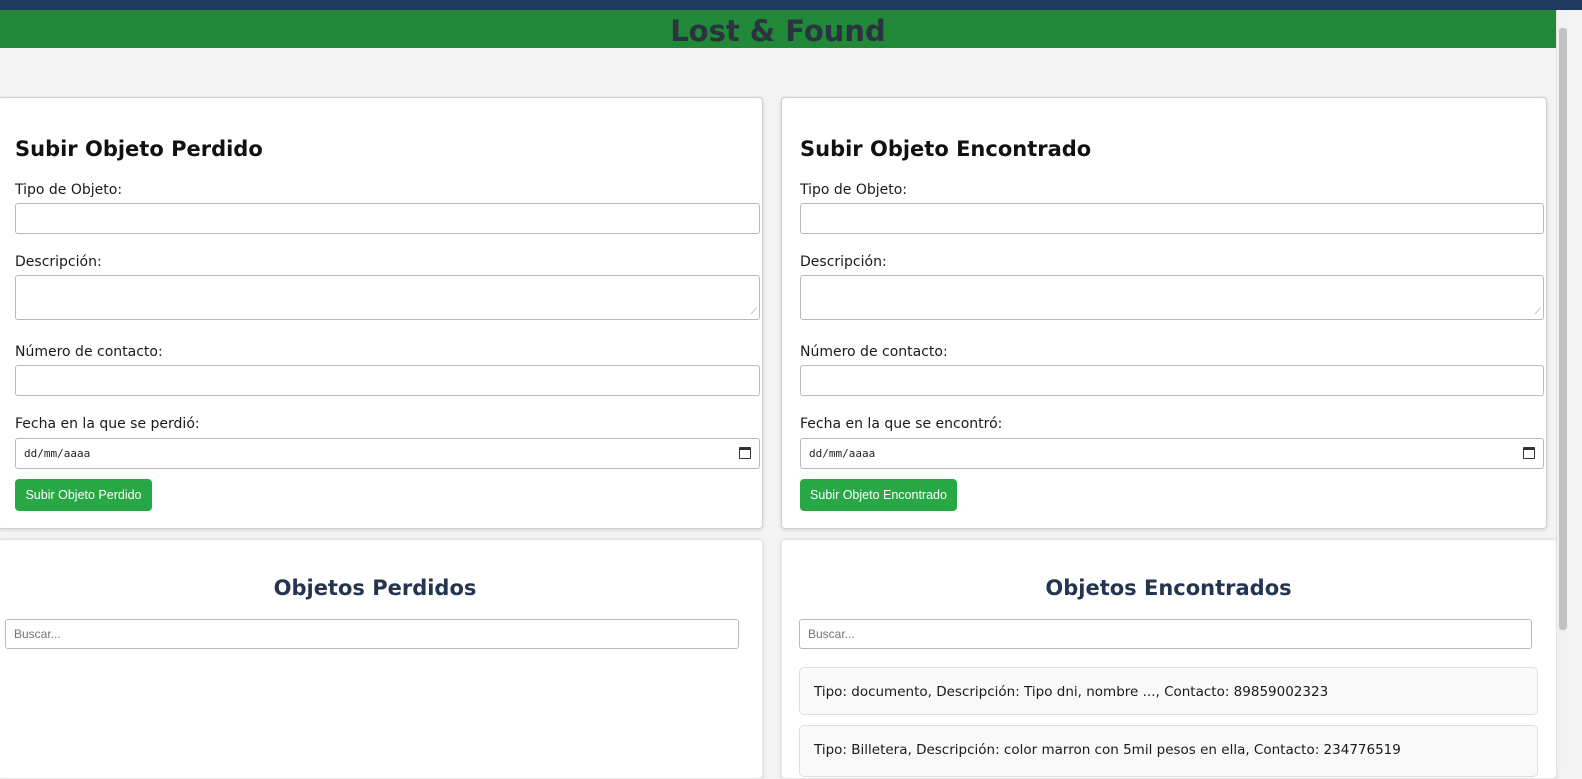 The image size is (1582, 779). I want to click on lost-type-label: Tipo de Objeto:, so click(69, 190).